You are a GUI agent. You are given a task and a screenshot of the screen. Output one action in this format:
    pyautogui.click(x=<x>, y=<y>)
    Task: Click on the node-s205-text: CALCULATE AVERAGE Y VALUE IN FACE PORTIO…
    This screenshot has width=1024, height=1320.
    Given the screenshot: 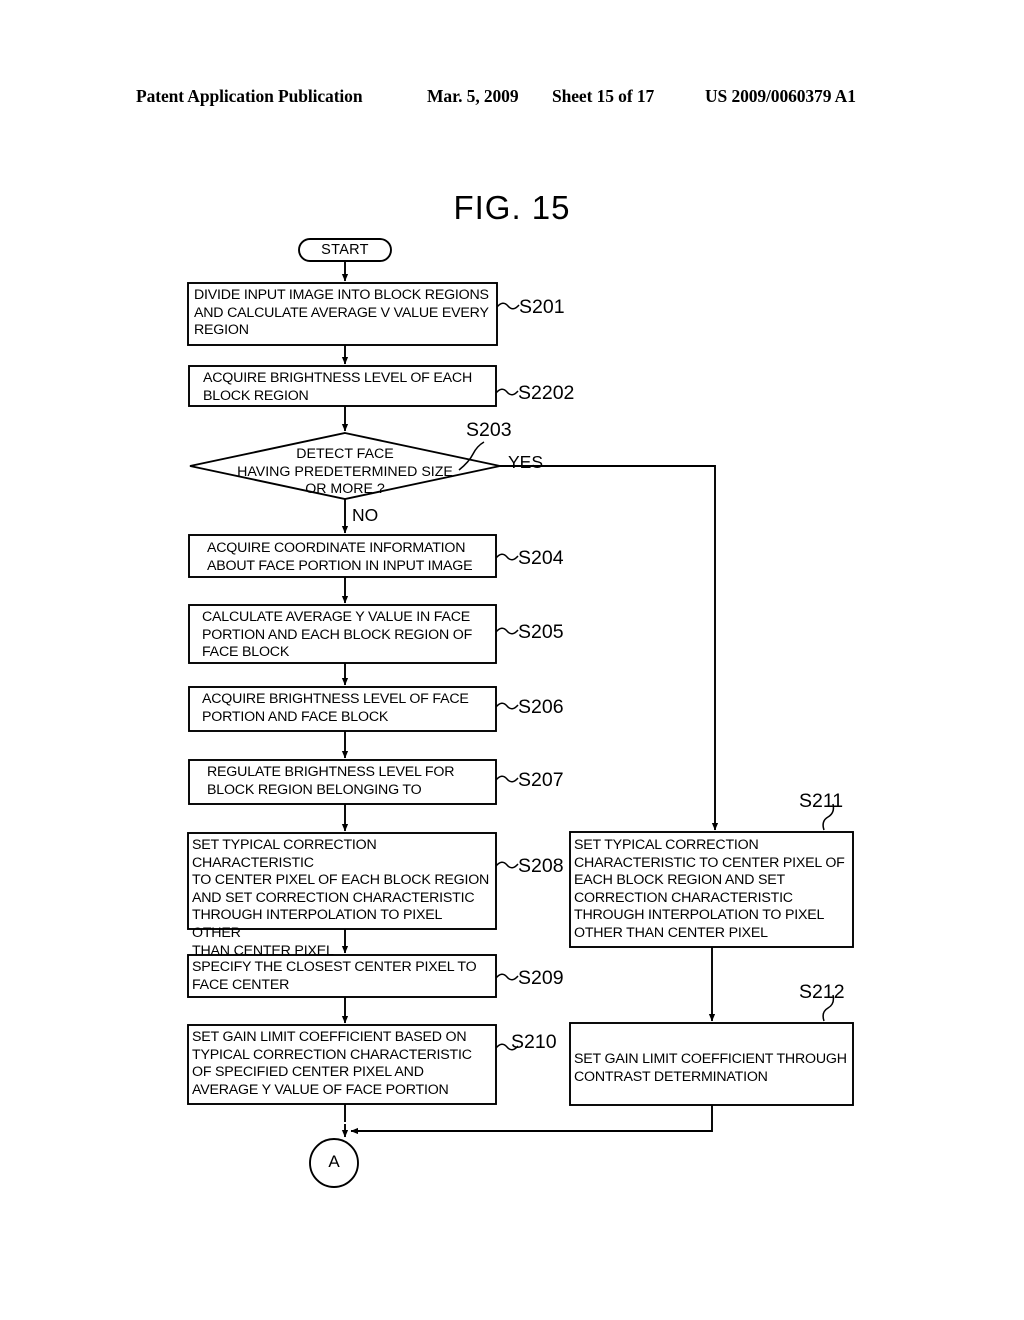 What is the action you would take?
    pyautogui.click(x=337, y=635)
    